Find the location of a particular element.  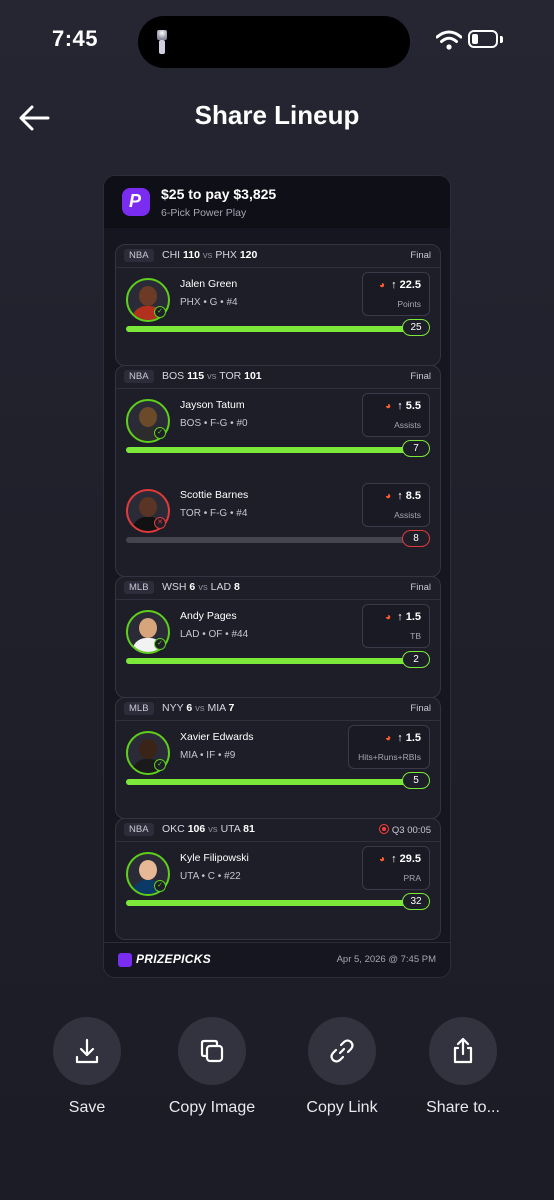

battery-icon is located at coordinates (483, 39).